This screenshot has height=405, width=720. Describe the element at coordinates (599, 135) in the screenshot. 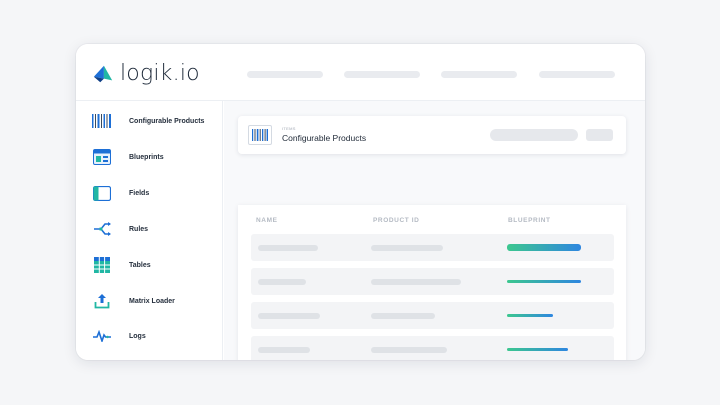

I see `action-button-placeholder` at that location.